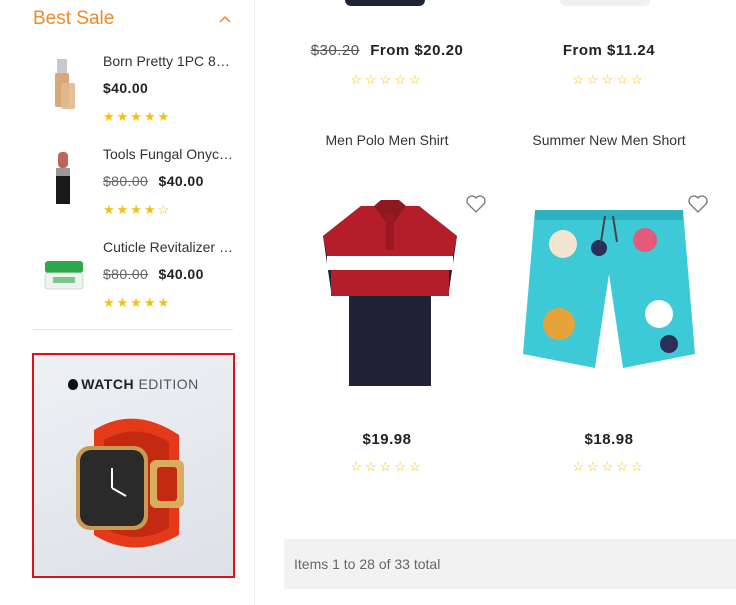 The width and height of the screenshot is (736, 605). I want to click on apple-logo-icon, so click(73, 384).